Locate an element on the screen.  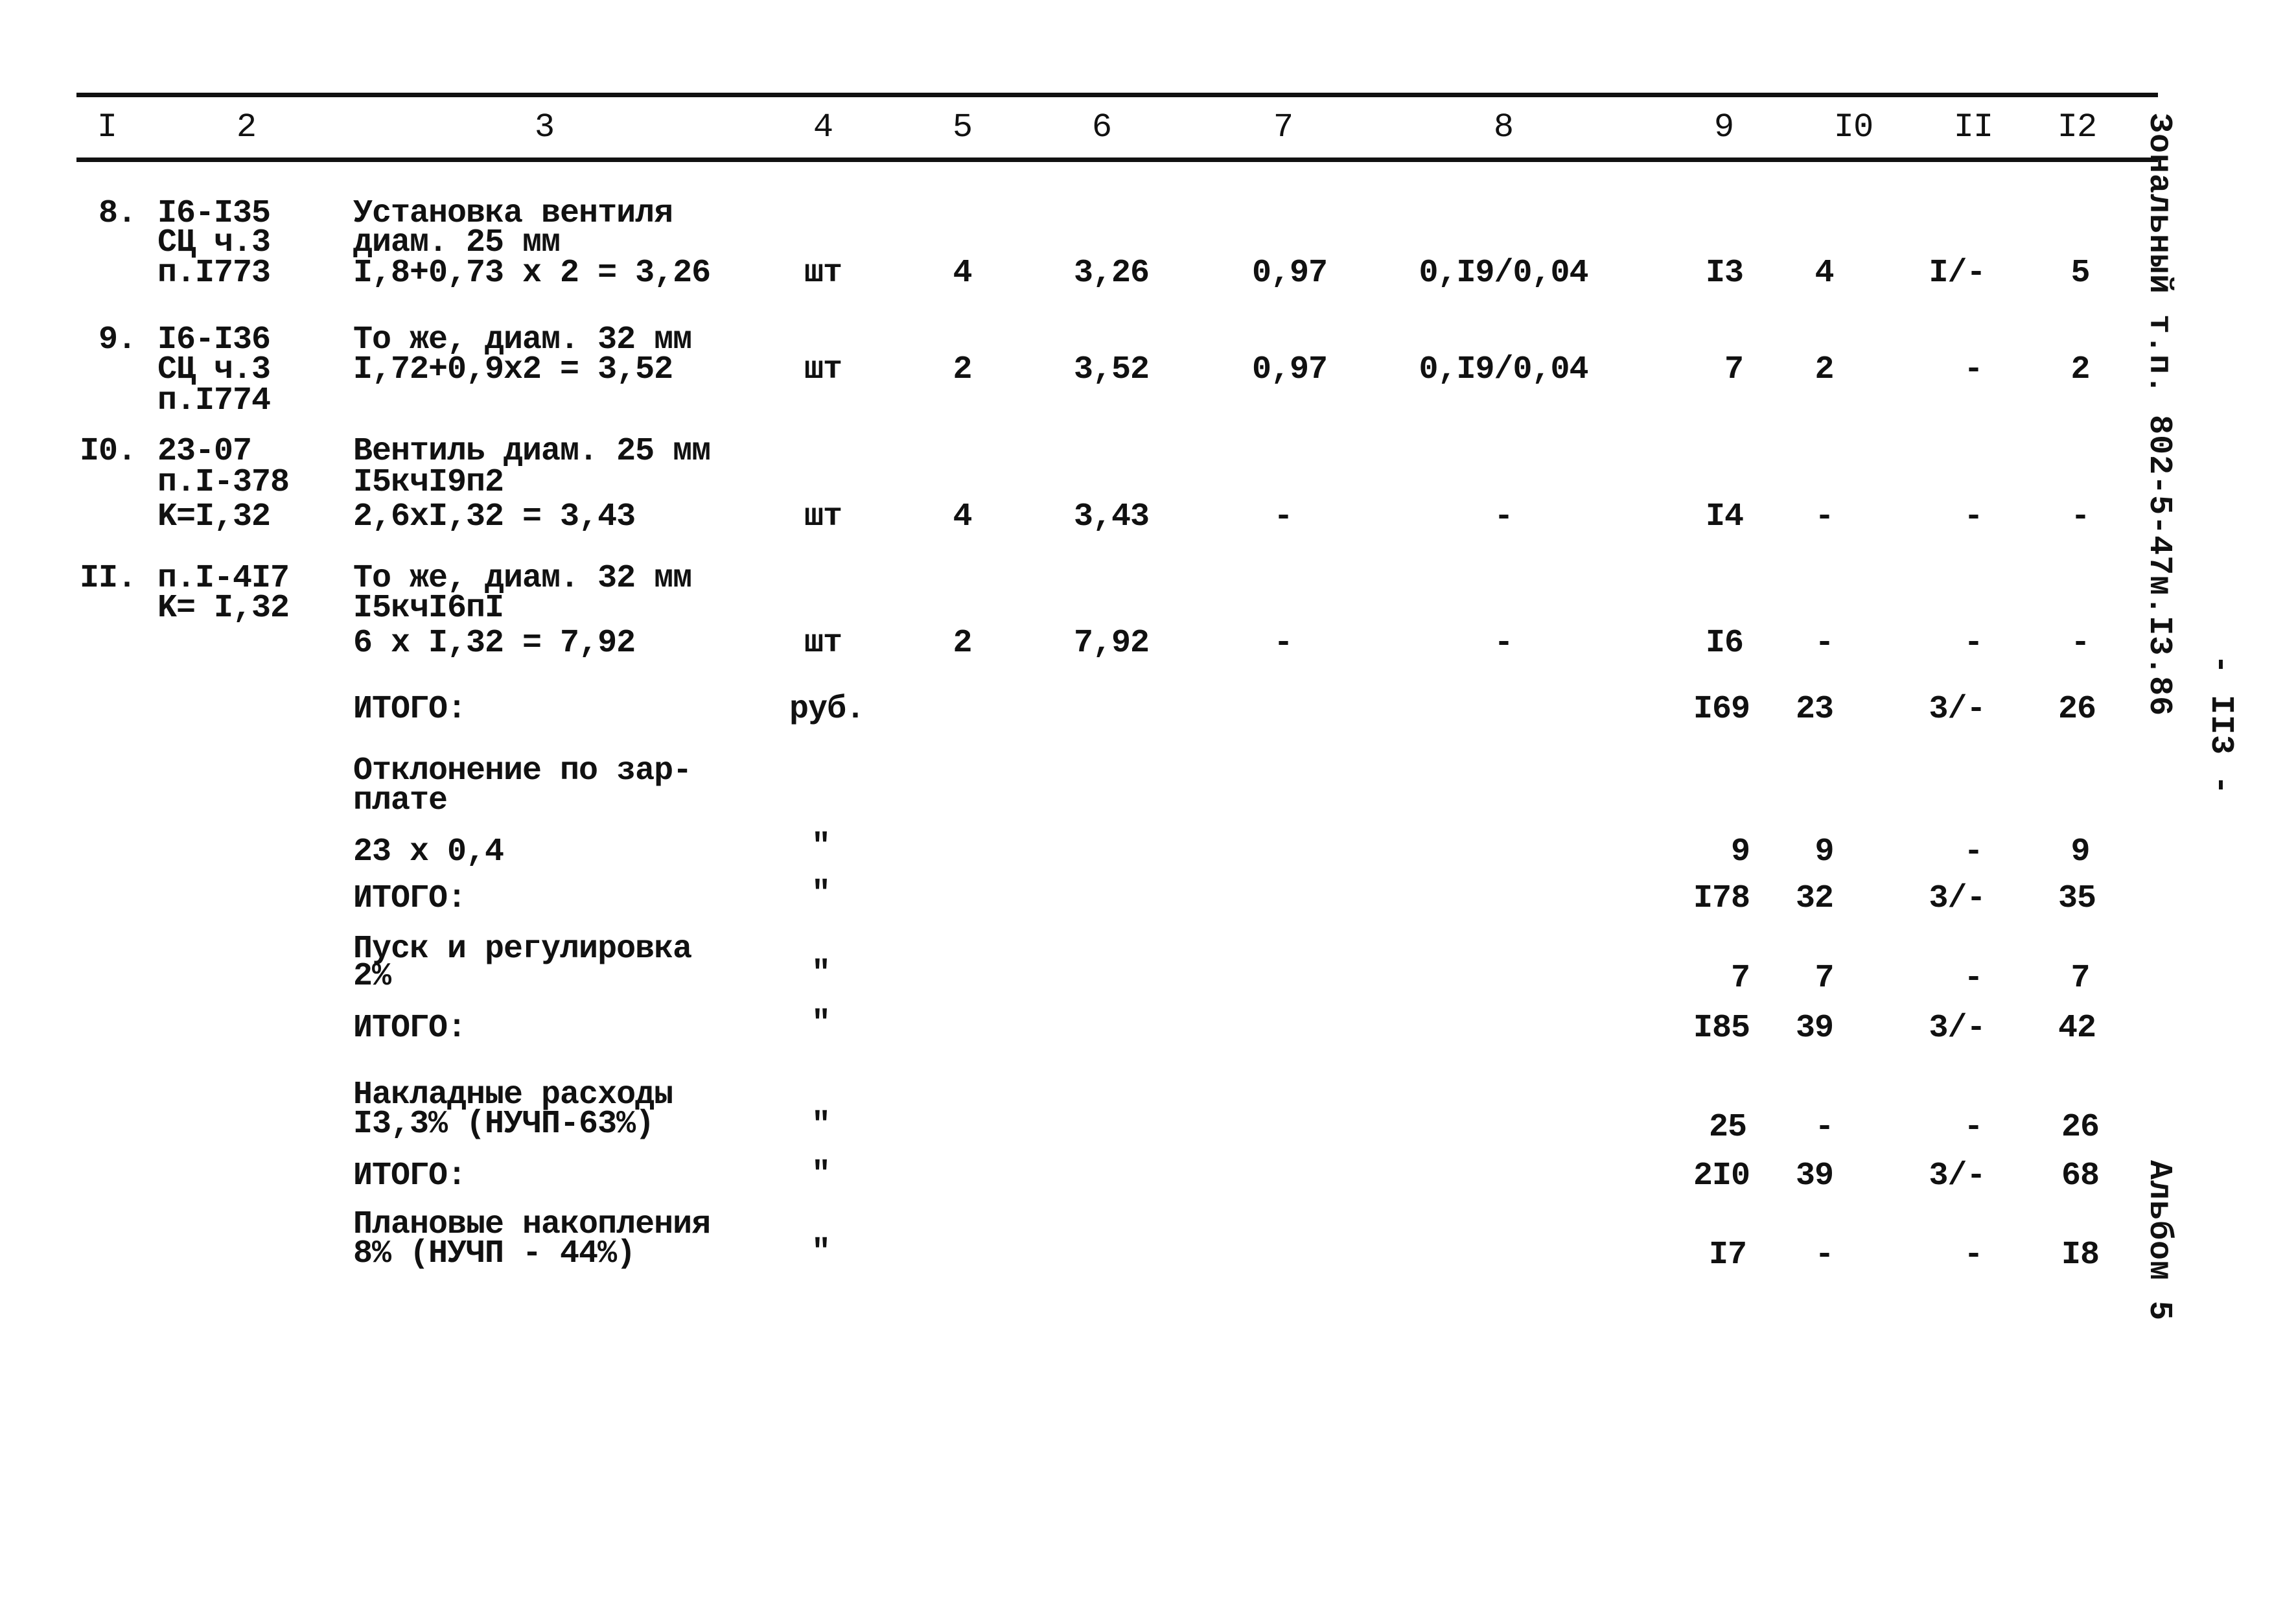
row-quantity: 4 is located at coordinates (962, 273).